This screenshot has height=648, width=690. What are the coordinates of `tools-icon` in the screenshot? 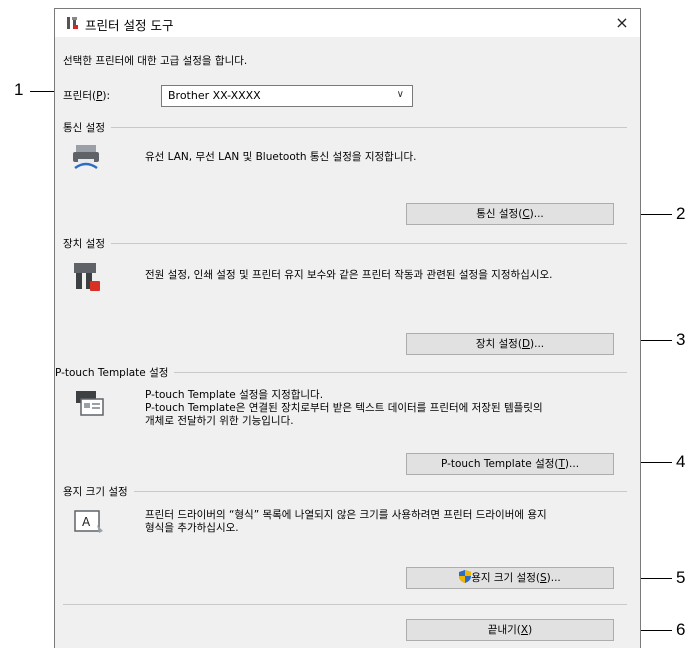 It's located at (72, 23).